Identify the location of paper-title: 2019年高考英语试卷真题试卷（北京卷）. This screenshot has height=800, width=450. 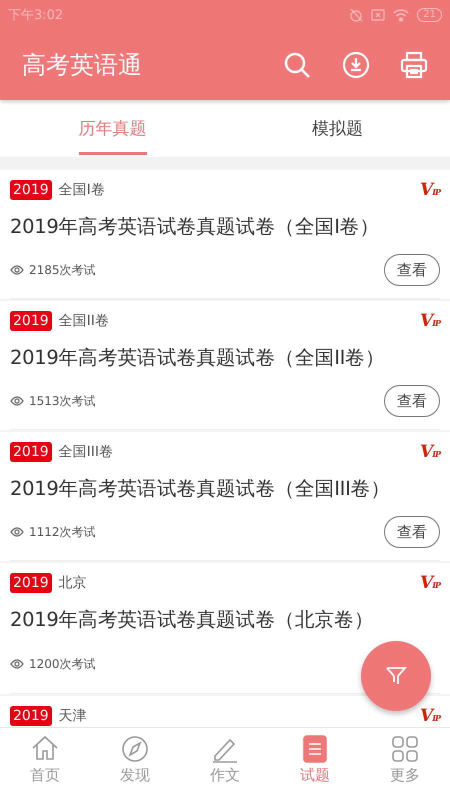
(225, 619).